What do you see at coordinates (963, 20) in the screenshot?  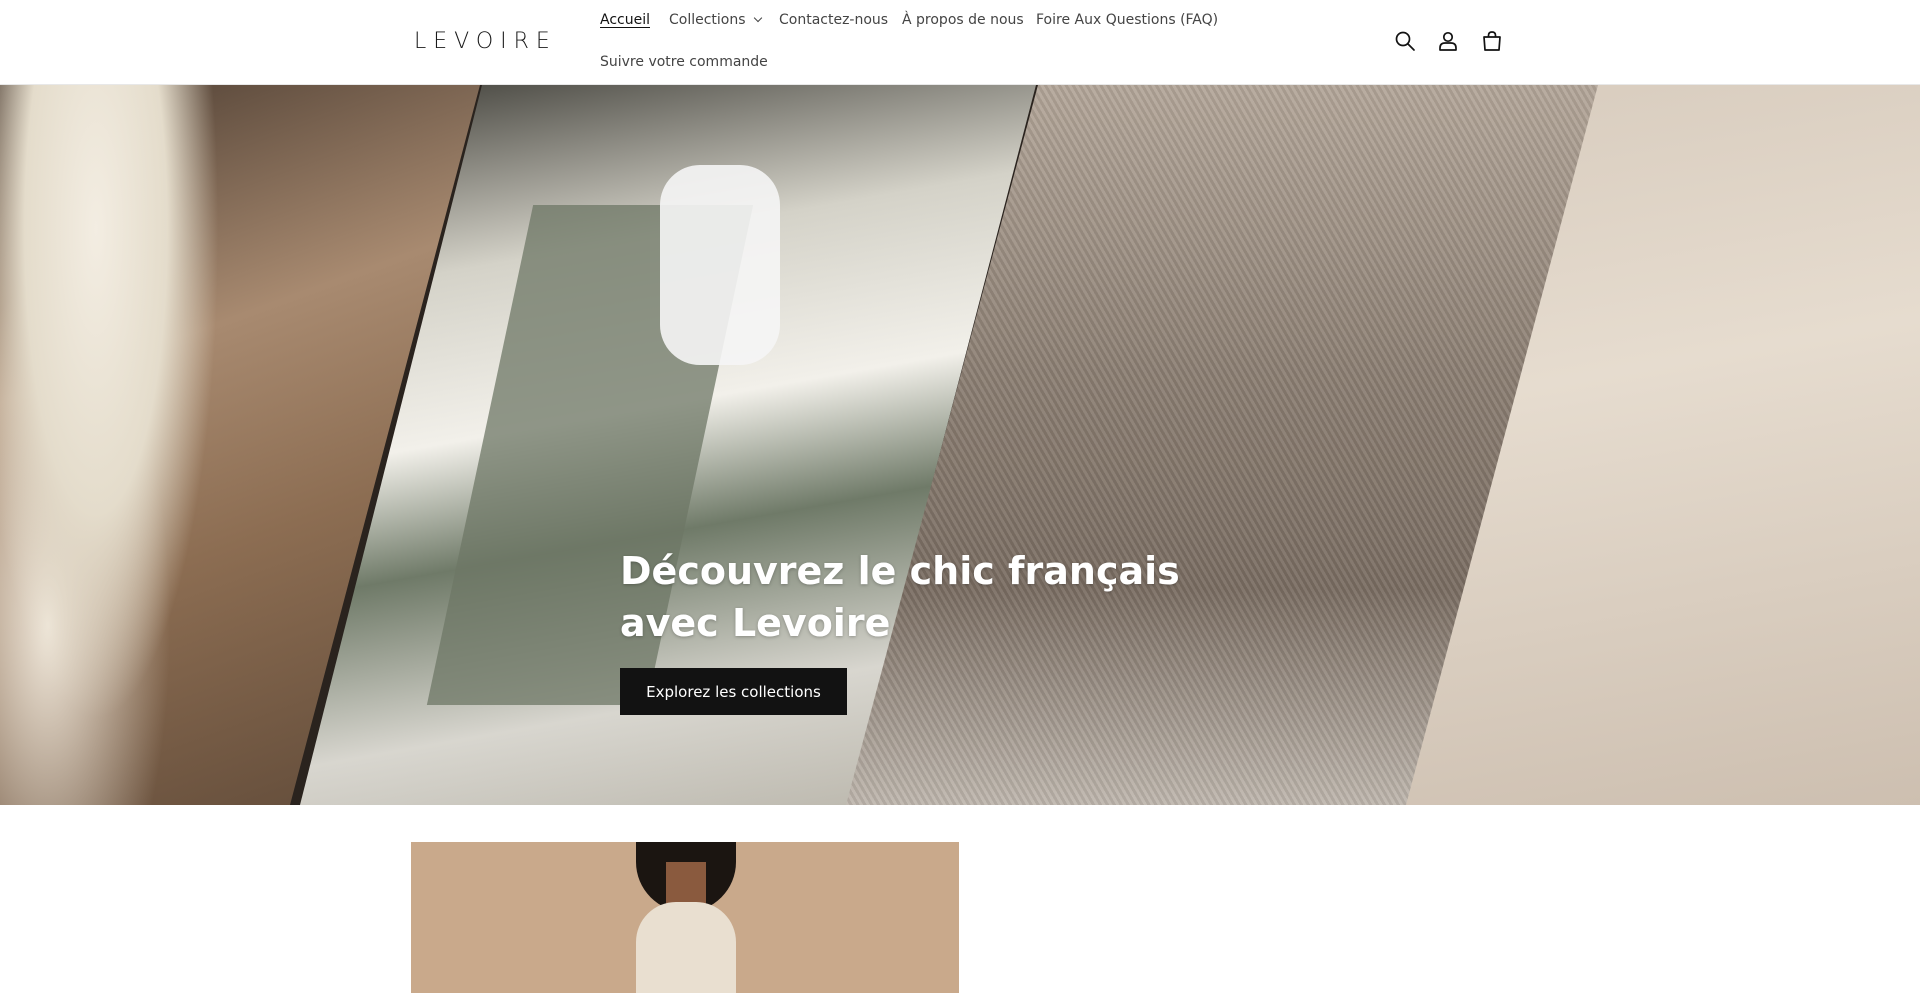 I see `nav-item-about: À propos de nous` at bounding box center [963, 20].